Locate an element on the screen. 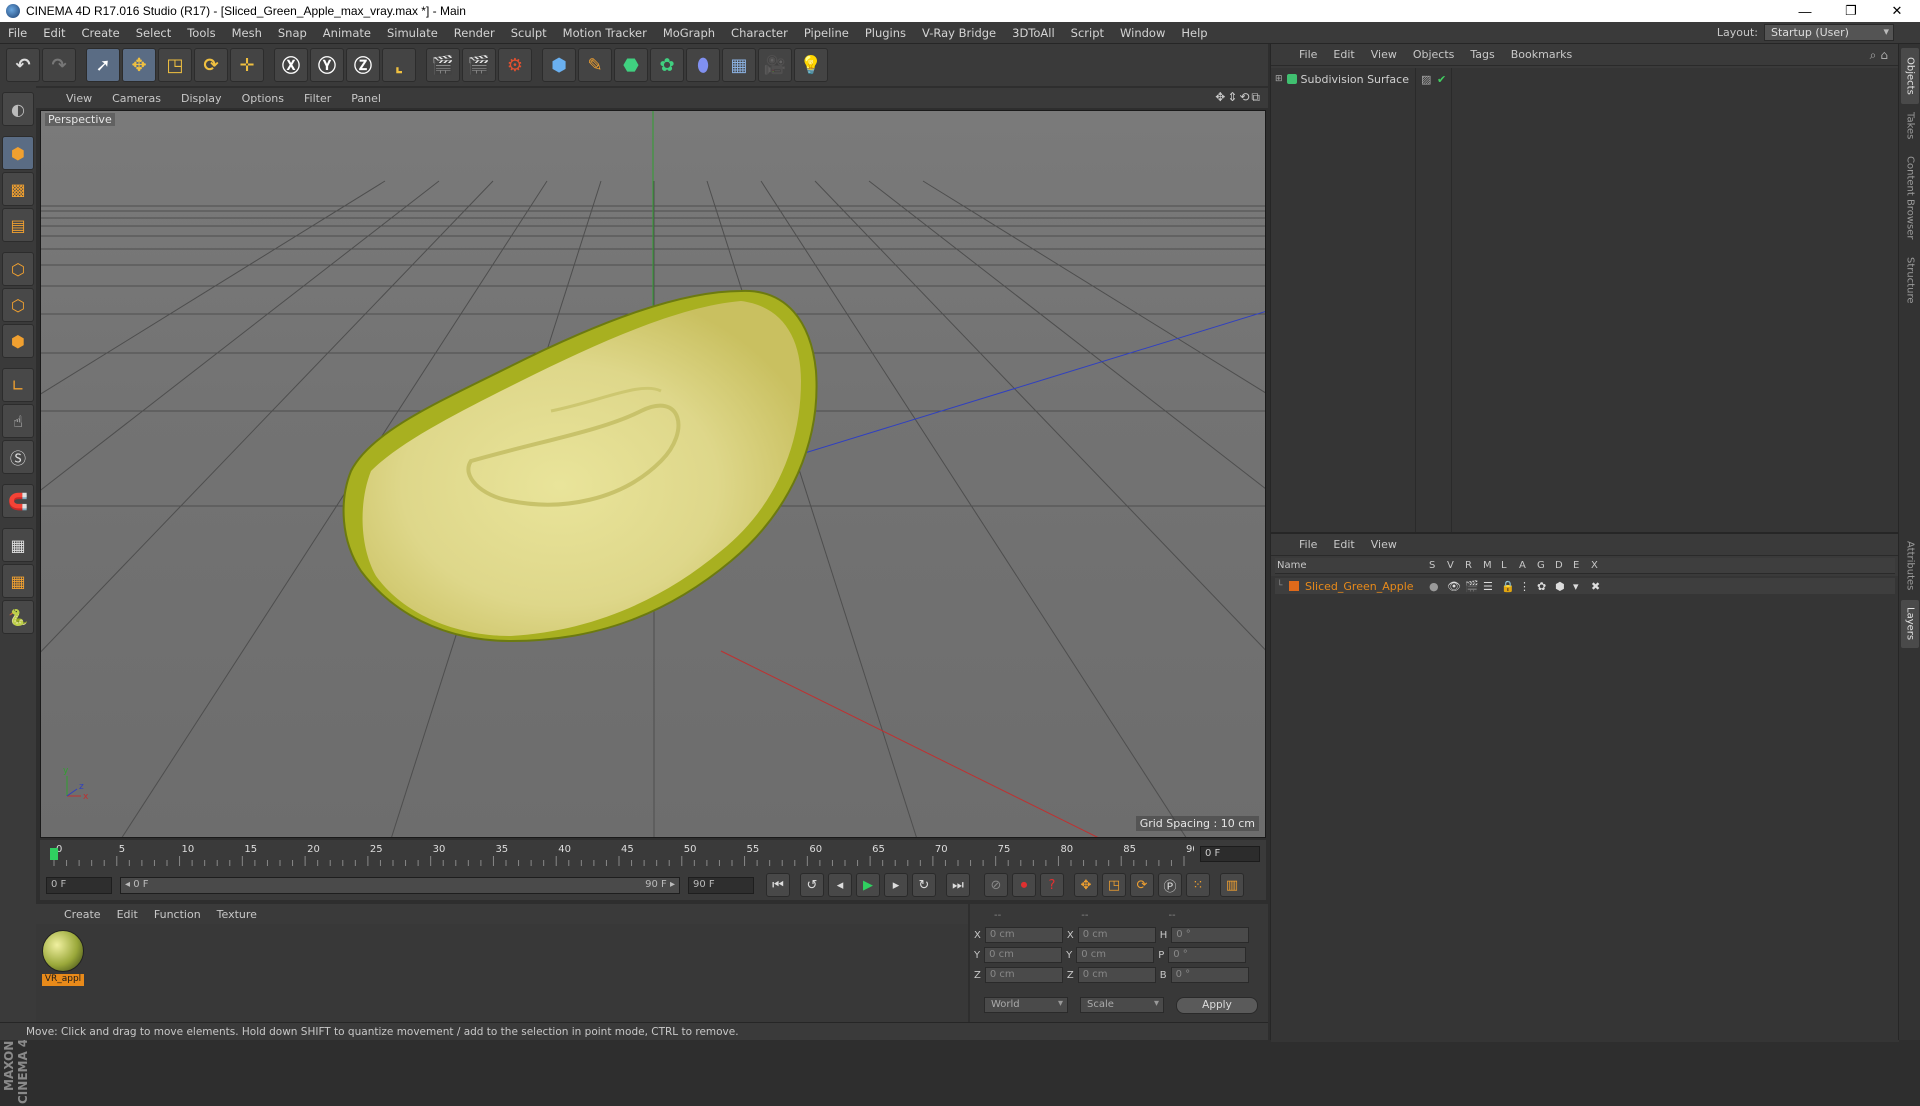  previous-key-icon: ↺ is located at coordinates (812, 885).